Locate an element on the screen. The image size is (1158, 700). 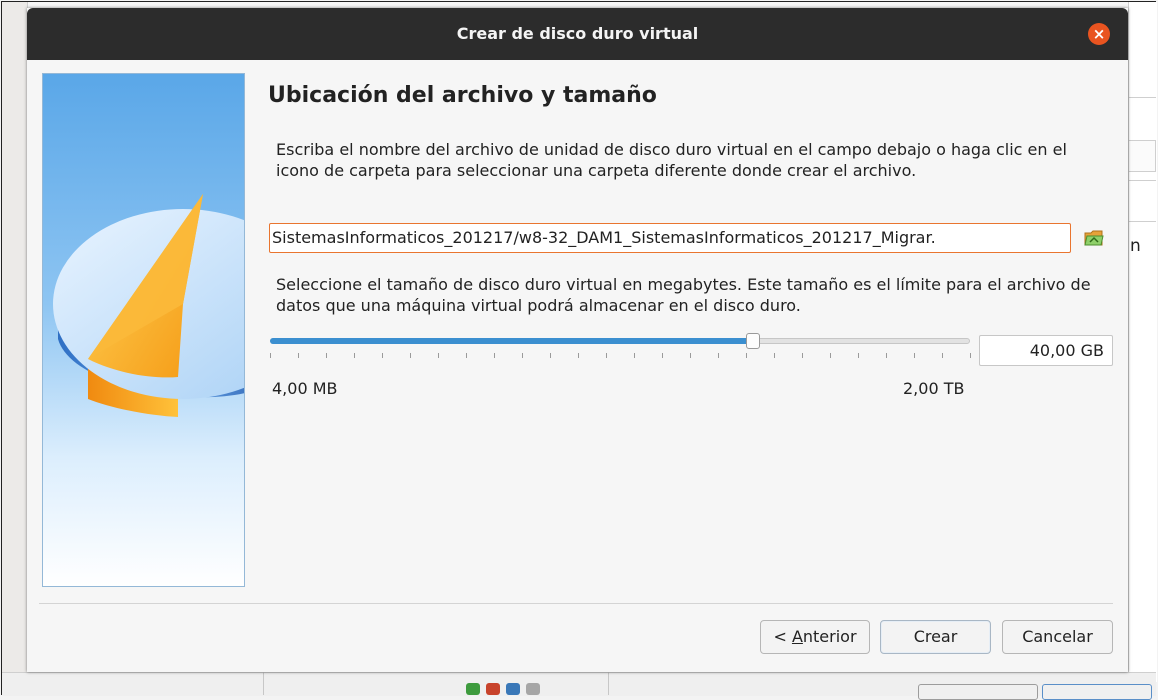
disk-size-slider is located at coordinates (620, 341).